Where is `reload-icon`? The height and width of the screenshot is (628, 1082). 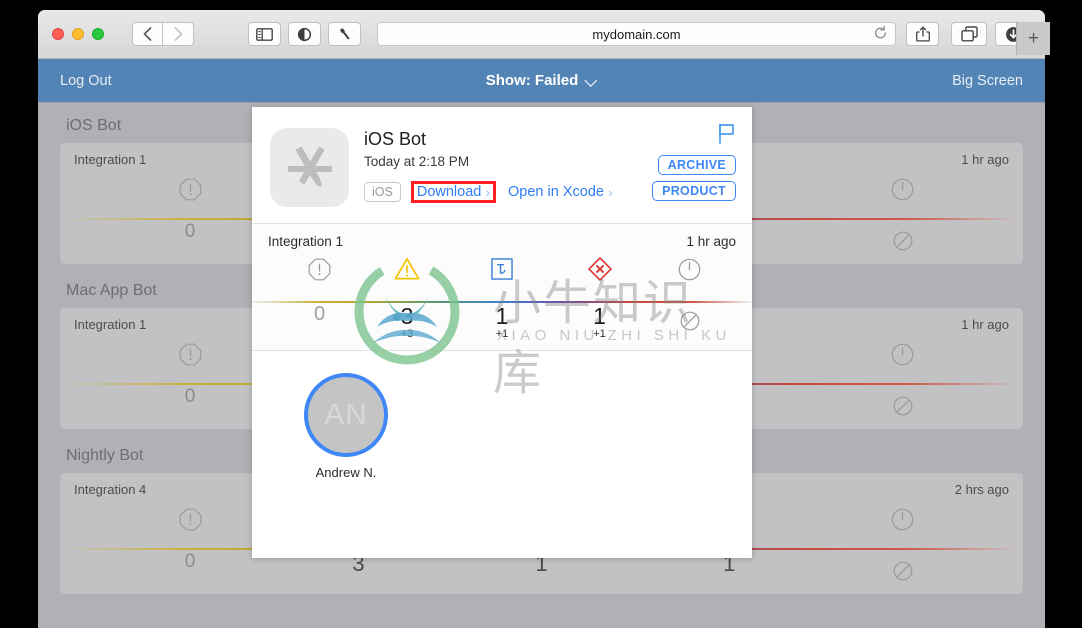
reload-icon is located at coordinates (880, 32).